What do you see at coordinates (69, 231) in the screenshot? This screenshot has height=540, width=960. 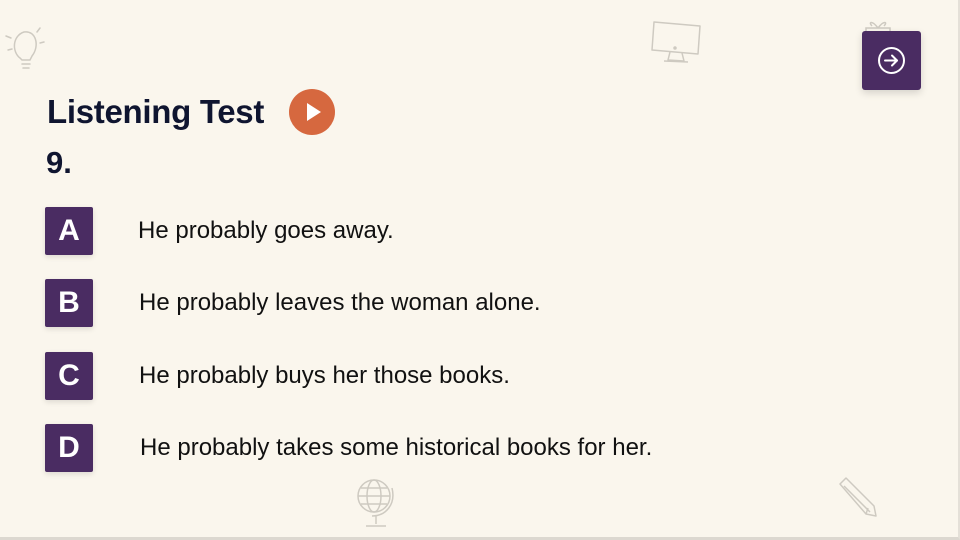 I see `option-letter-badge: A` at bounding box center [69, 231].